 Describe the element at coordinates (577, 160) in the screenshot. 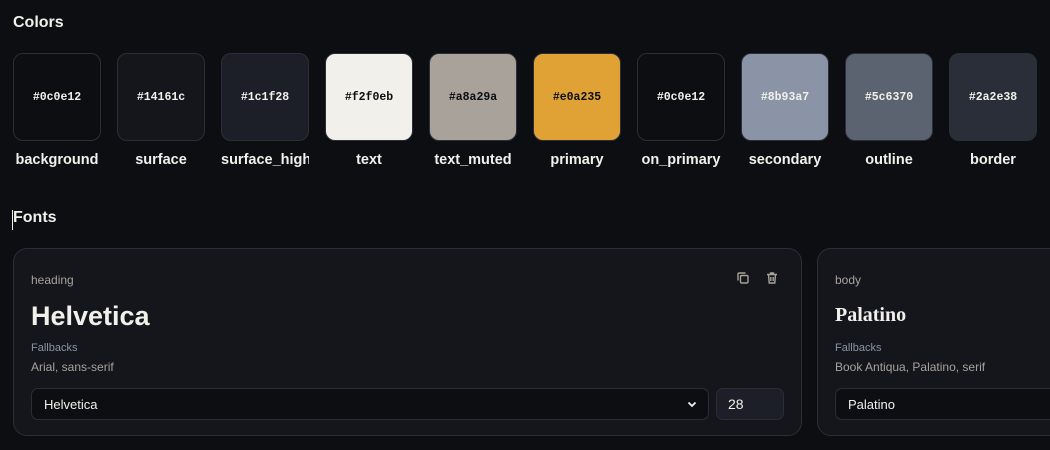

I see `color-name-label: primary` at that location.